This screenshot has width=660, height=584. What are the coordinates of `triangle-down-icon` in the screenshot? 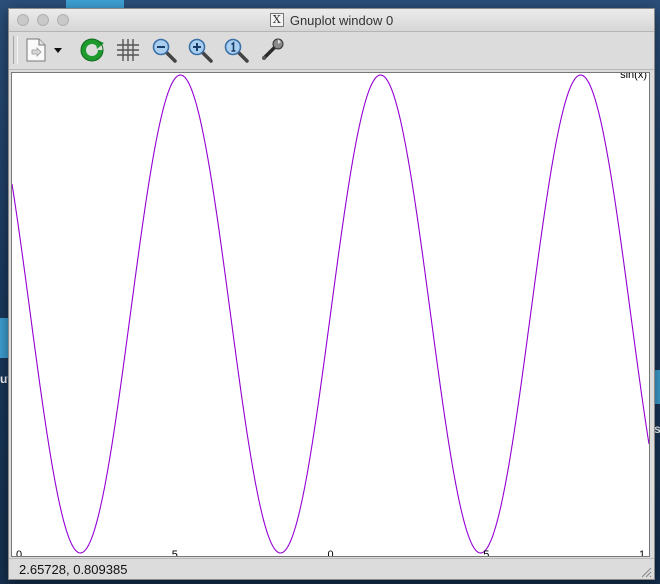 It's located at (58, 50).